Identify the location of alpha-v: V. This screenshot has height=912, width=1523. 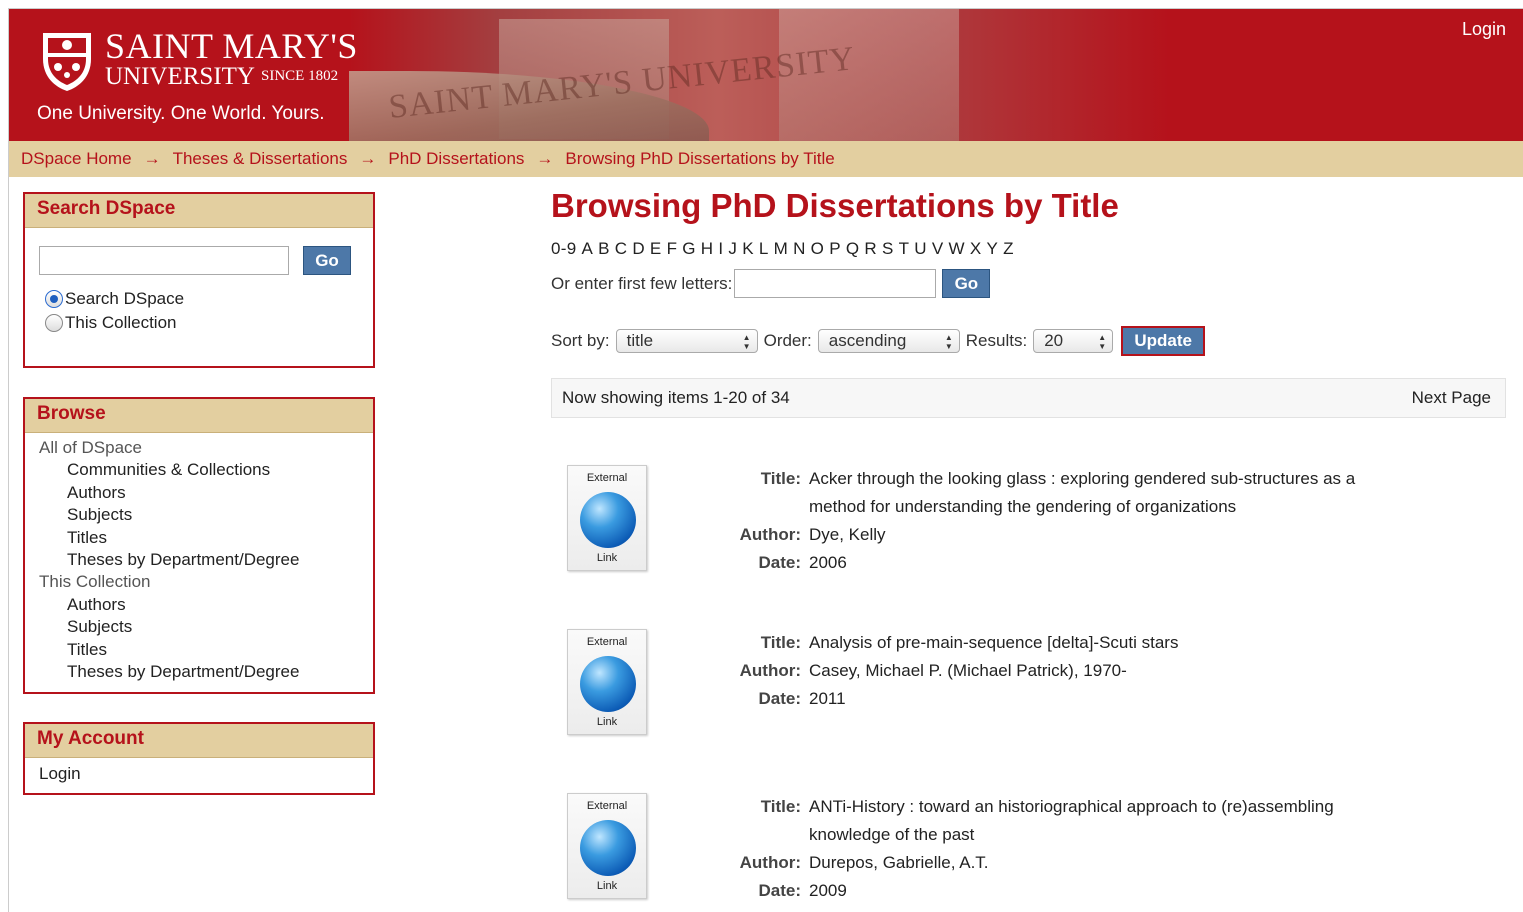
(938, 248).